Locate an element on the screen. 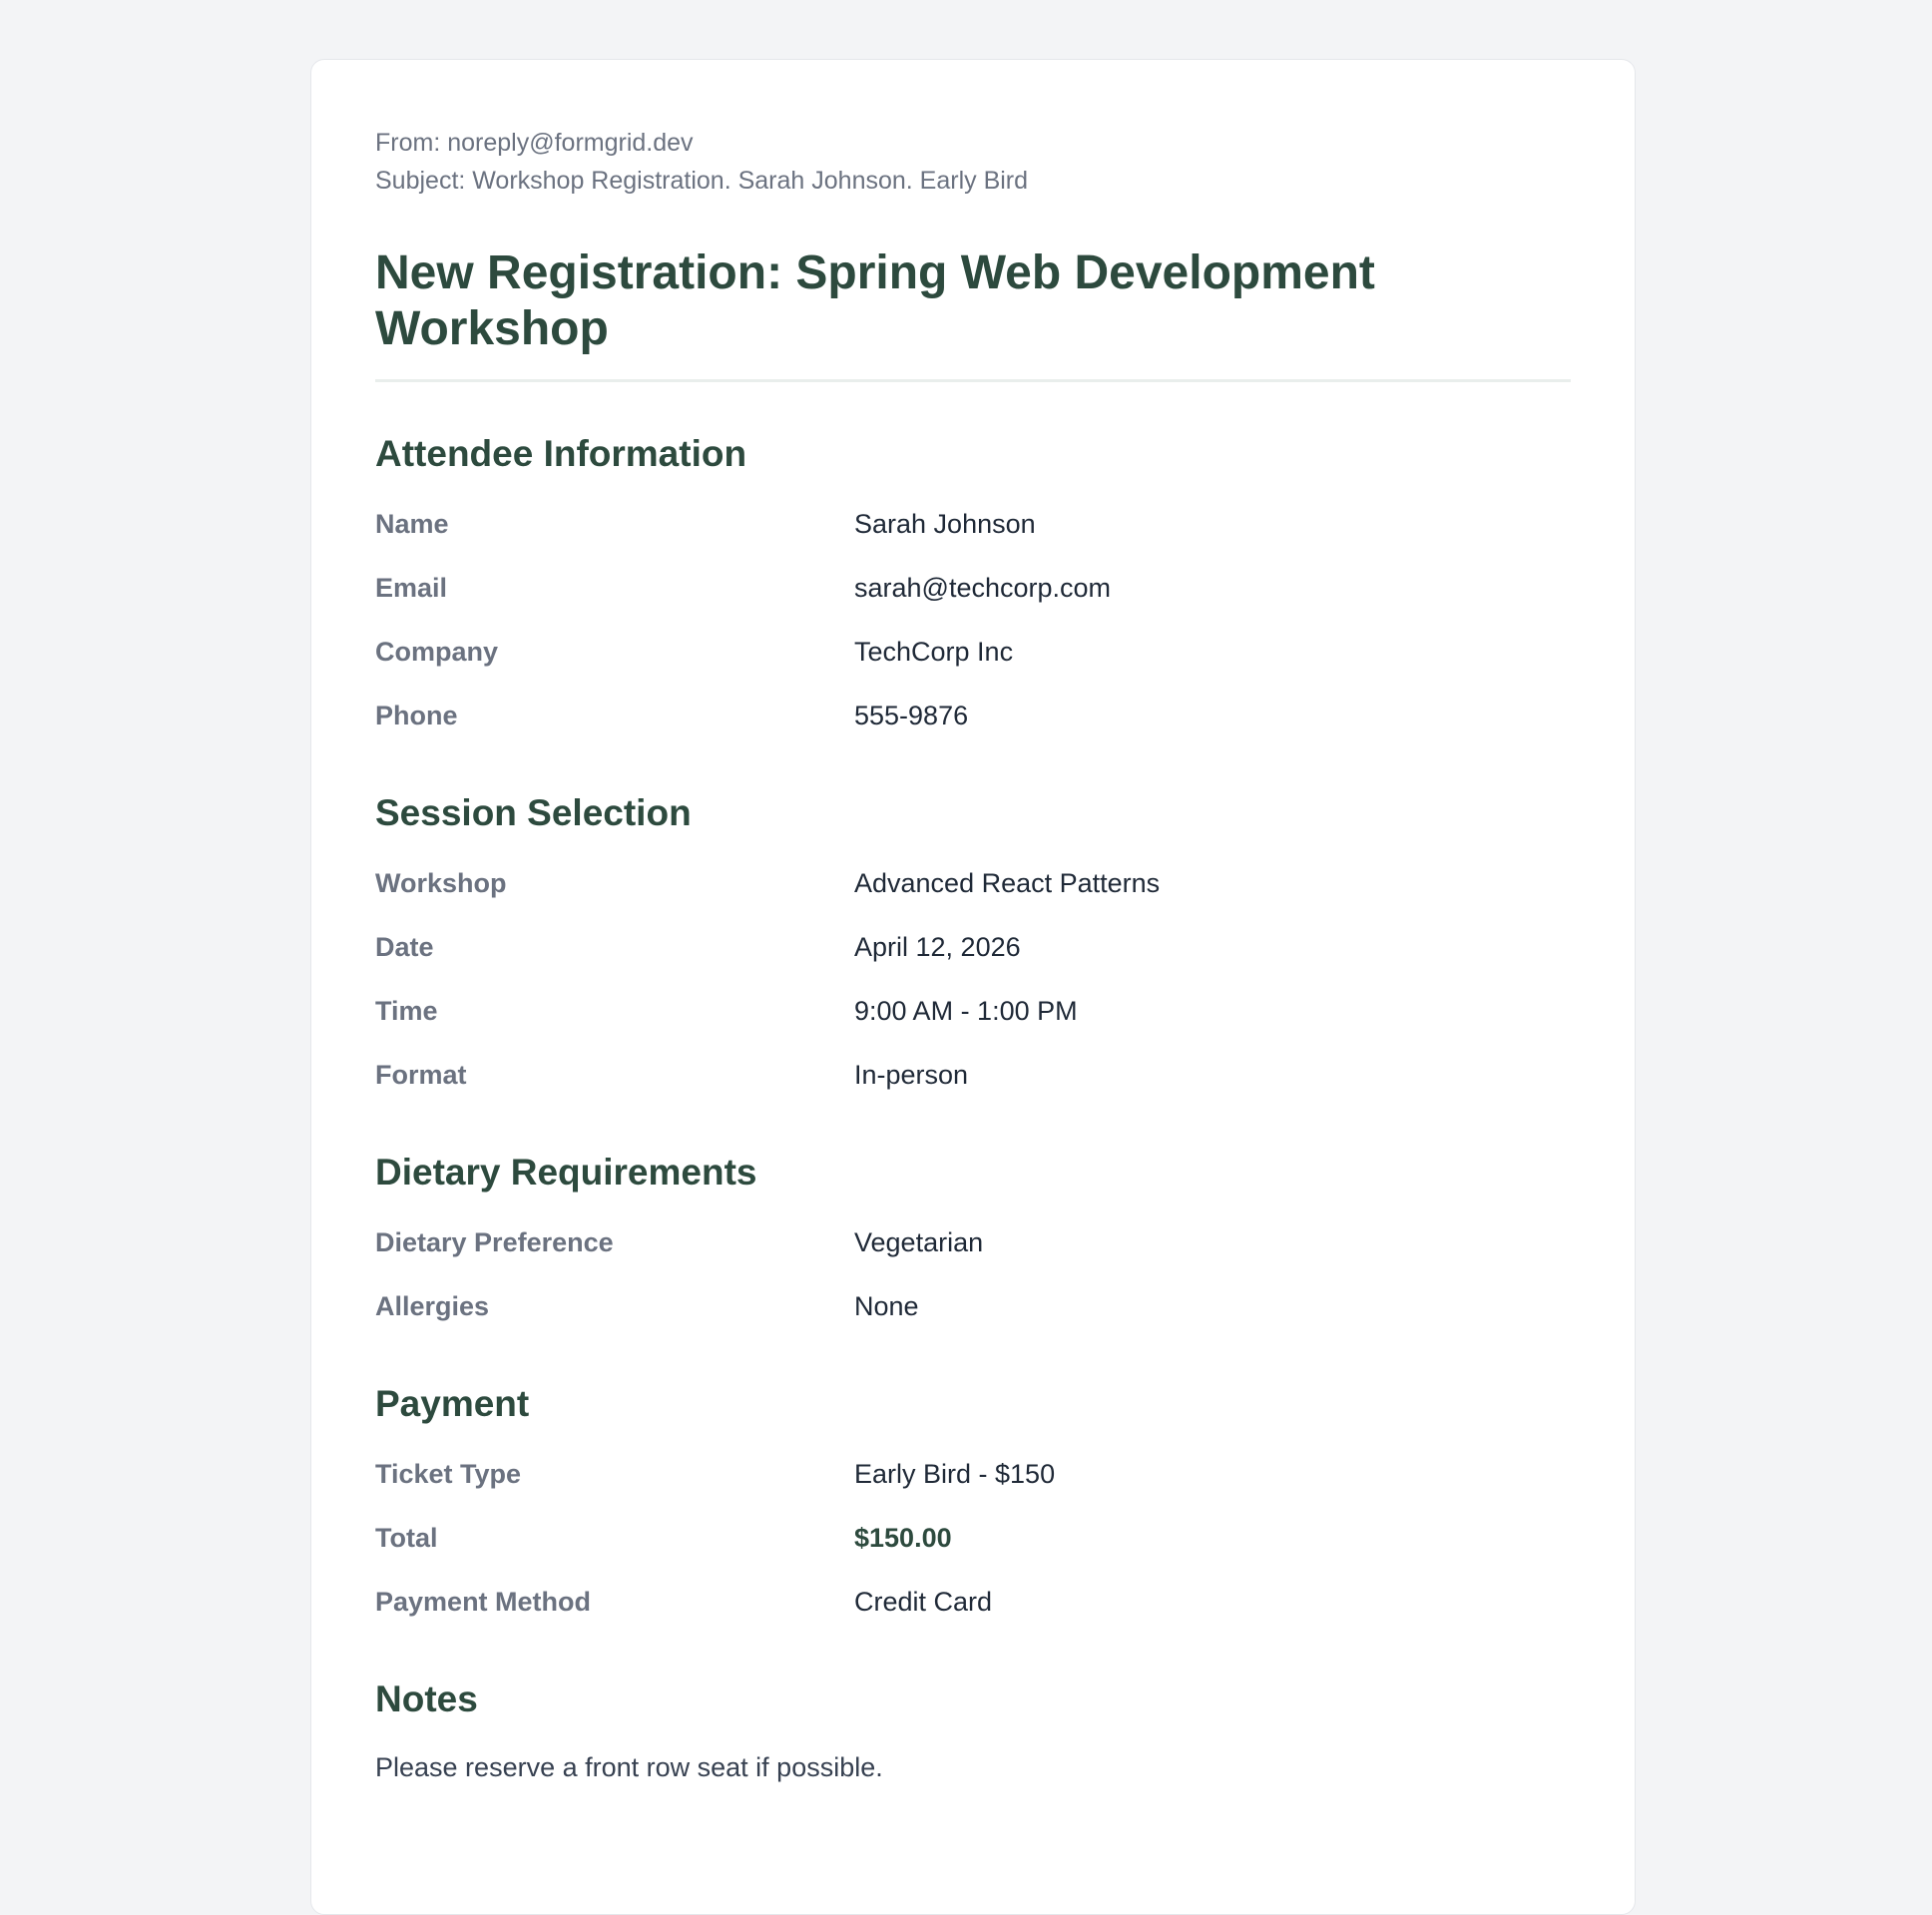 The width and height of the screenshot is (1932, 1915). field-label: Total is located at coordinates (406, 1537).